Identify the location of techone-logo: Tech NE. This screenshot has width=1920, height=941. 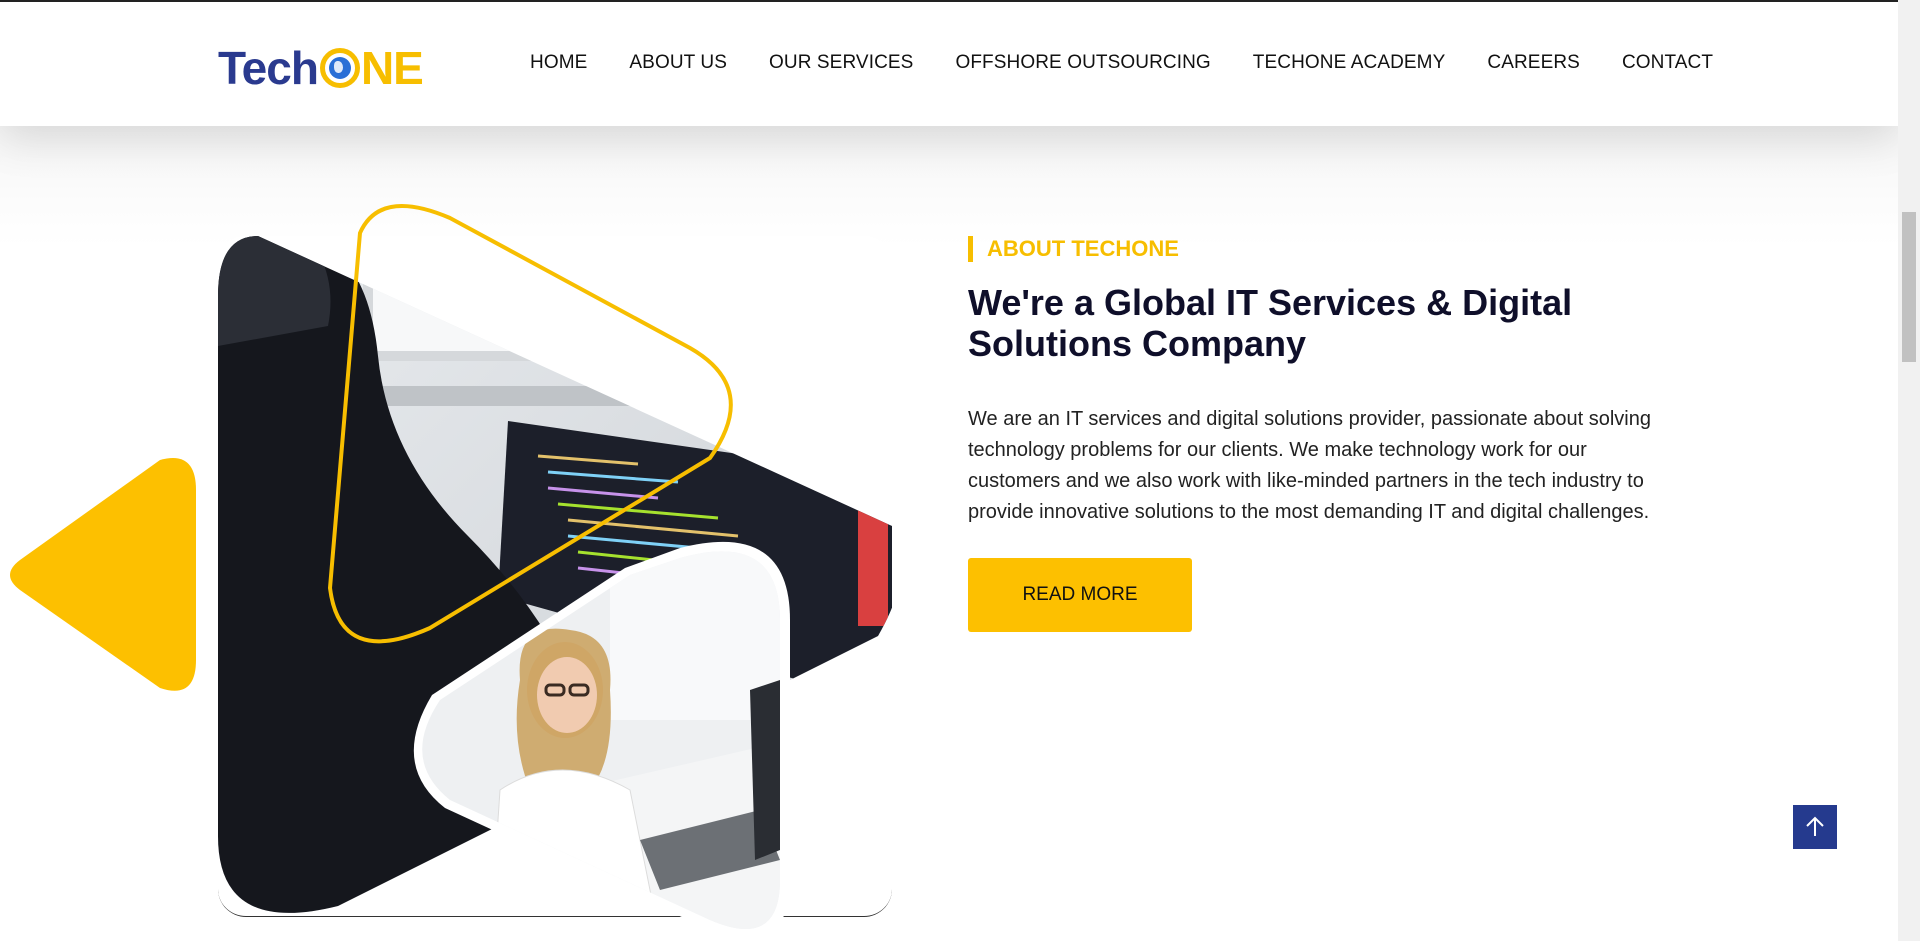
(321, 68).